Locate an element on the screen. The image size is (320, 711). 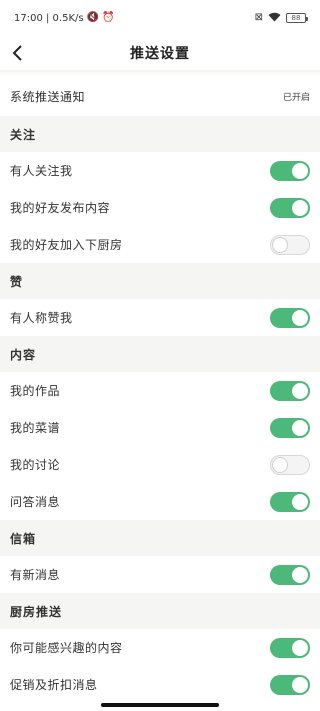
page-title: 推送设置 is located at coordinates (160, 54).